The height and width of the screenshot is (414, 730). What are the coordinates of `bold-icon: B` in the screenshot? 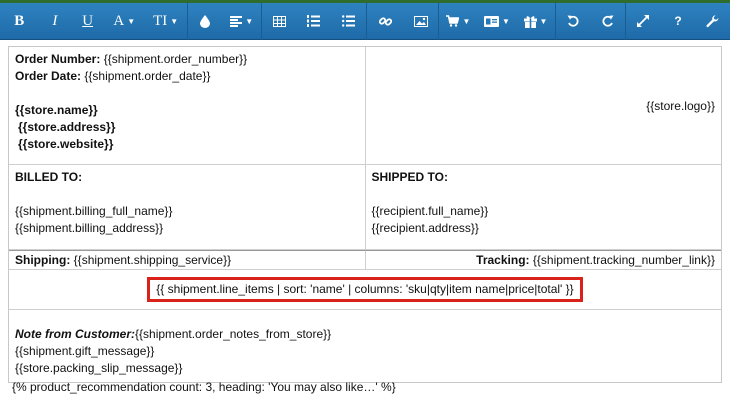 It's located at (19, 20).